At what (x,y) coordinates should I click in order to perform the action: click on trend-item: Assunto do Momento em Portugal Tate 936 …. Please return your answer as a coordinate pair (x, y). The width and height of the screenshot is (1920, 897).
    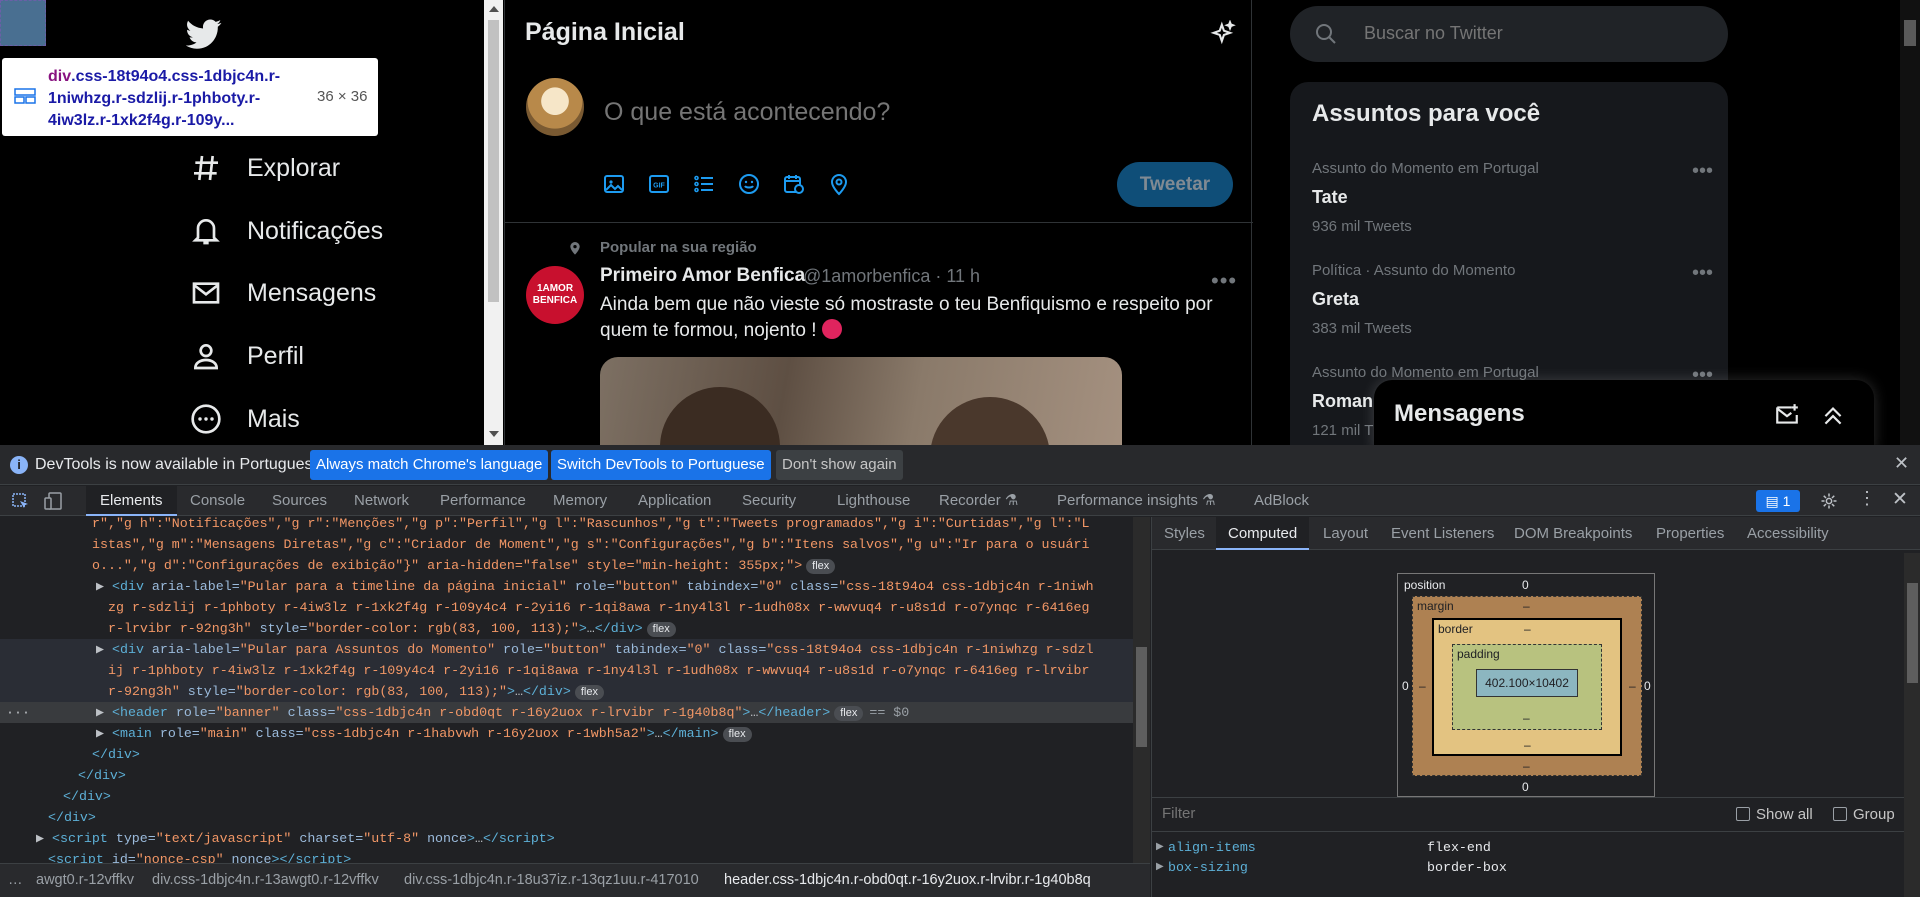
    Looking at the image, I should click on (1512, 197).